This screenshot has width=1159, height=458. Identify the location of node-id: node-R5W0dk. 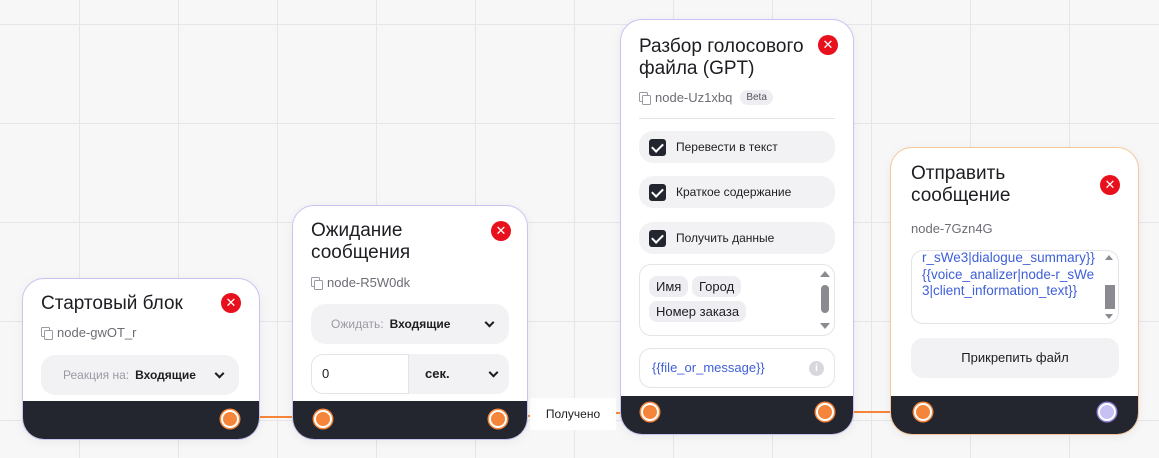
(360, 282).